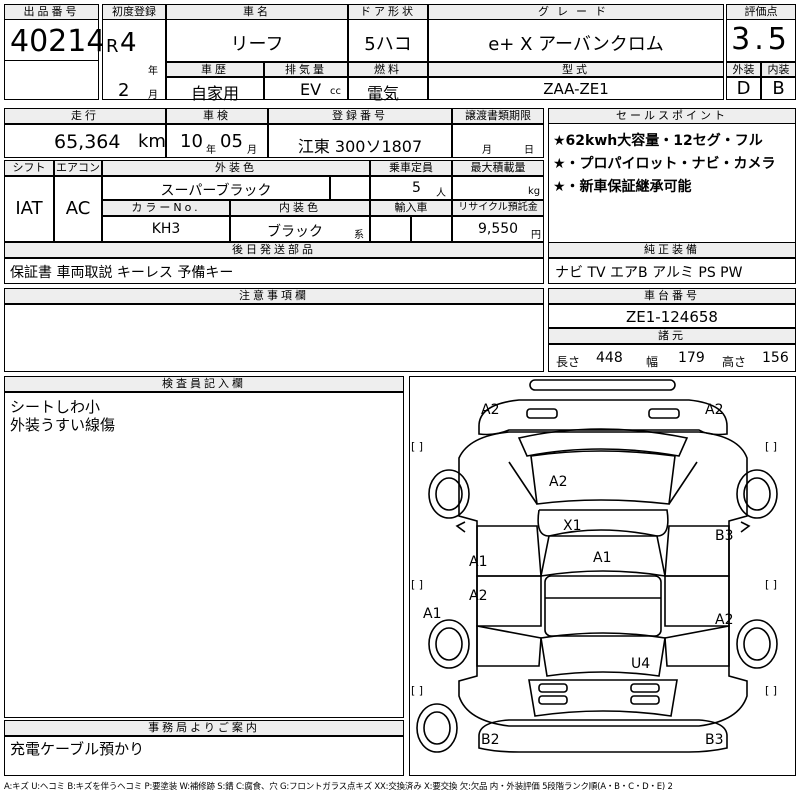  Describe the element at coordinates (672, 336) in the screenshot. I see `dimensions-header: 諸元` at that location.